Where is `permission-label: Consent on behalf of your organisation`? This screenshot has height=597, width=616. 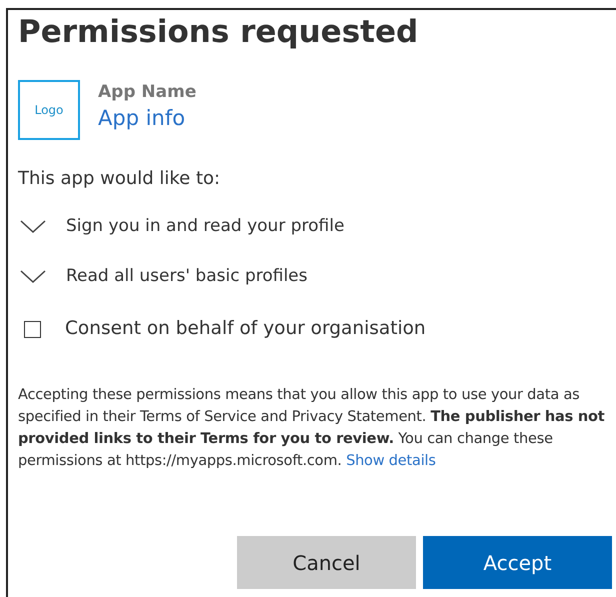 permission-label: Consent on behalf of your organisation is located at coordinates (245, 329).